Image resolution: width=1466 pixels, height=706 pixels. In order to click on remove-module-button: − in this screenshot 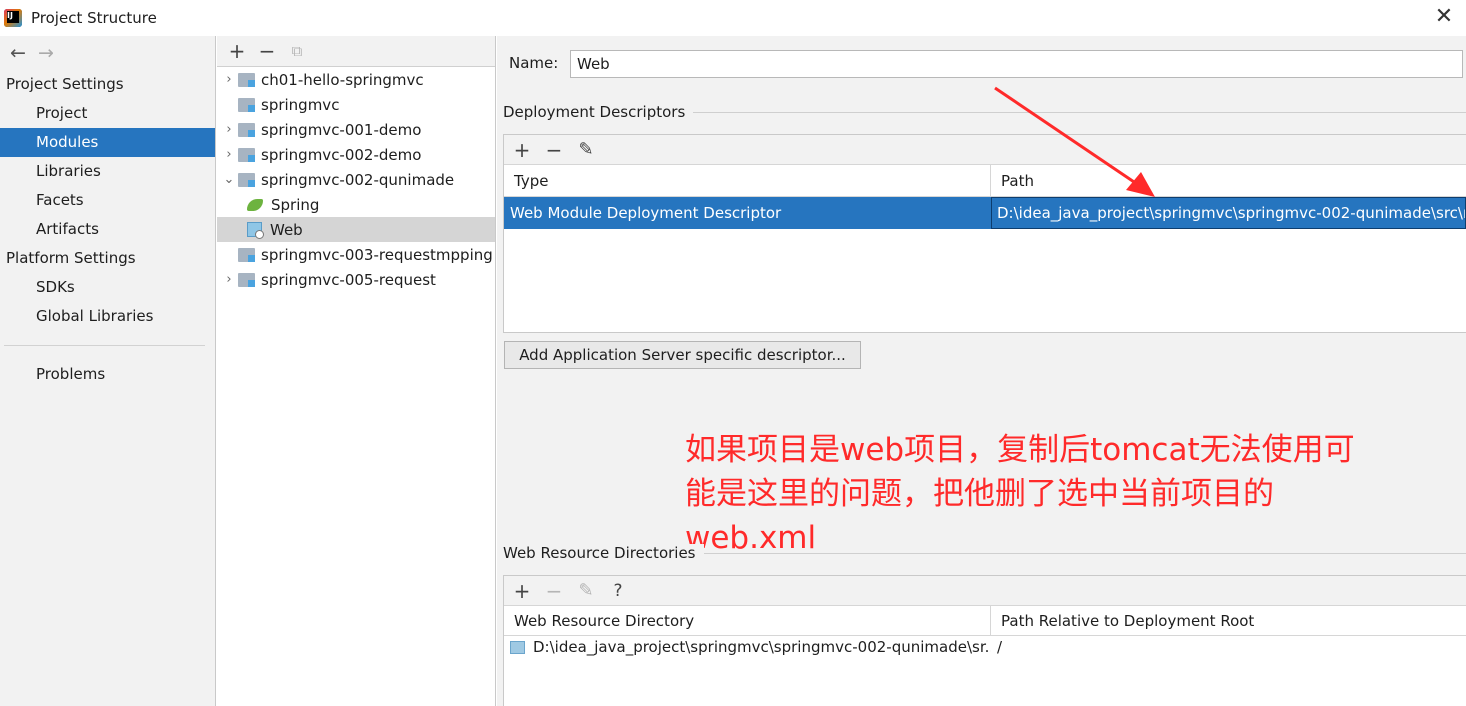, I will do `click(267, 51)`.